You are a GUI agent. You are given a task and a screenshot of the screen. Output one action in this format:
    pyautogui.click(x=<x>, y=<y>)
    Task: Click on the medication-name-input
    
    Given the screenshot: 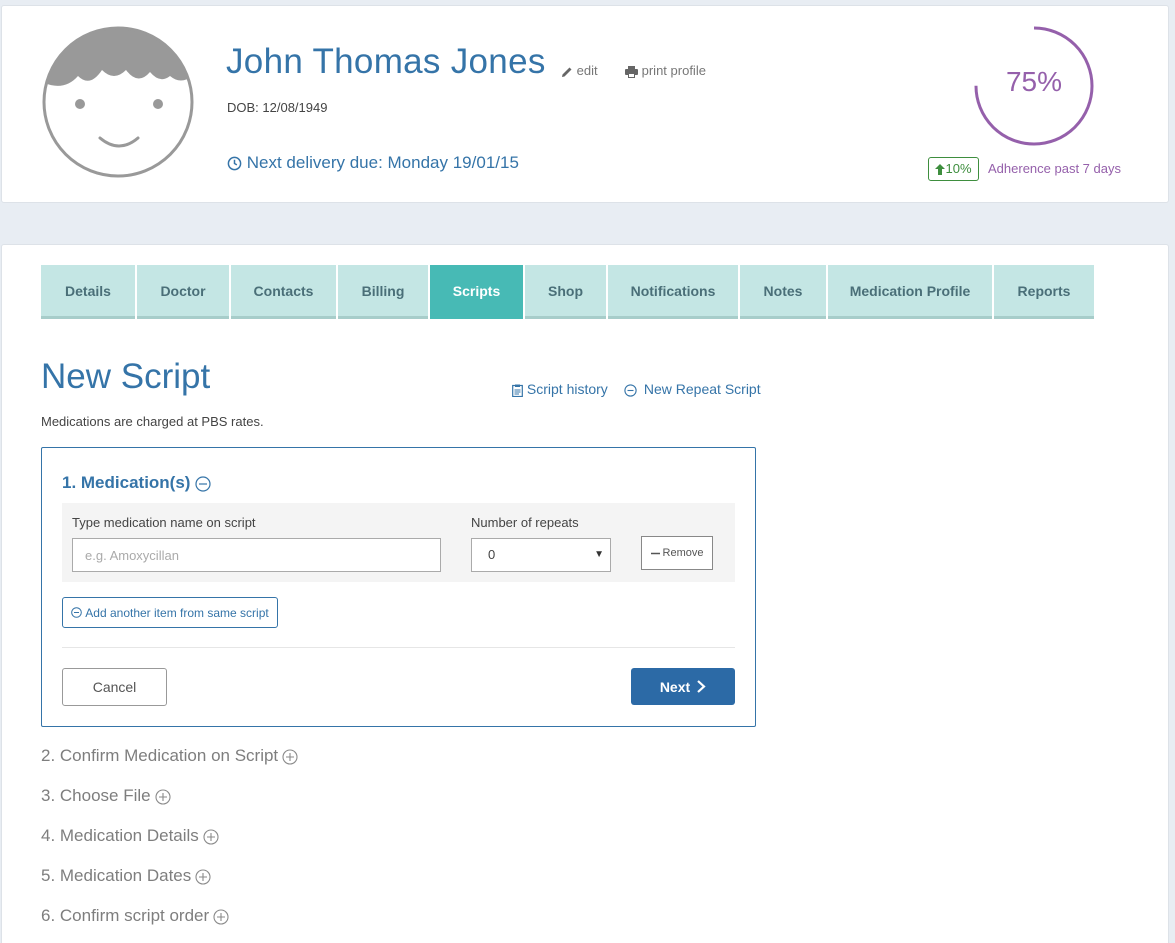 What is the action you would take?
    pyautogui.click(x=256, y=555)
    